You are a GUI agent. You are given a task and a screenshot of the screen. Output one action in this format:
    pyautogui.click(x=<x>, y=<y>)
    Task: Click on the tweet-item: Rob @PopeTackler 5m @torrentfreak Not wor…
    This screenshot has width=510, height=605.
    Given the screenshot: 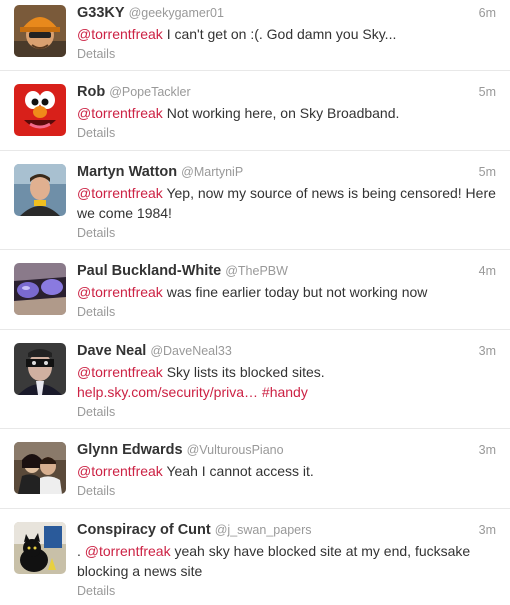 What is the action you would take?
    pyautogui.click(x=255, y=111)
    